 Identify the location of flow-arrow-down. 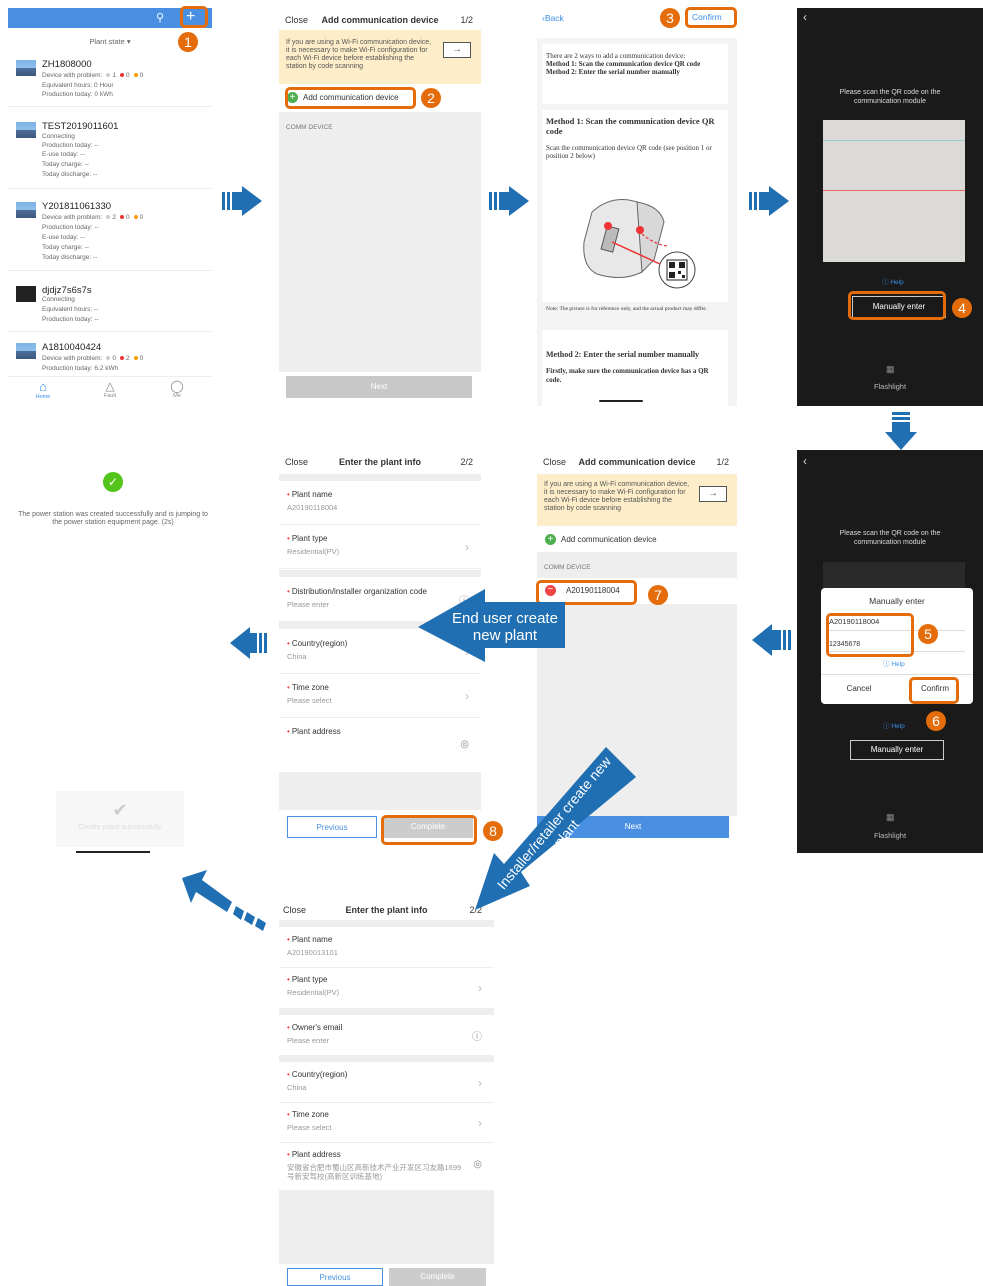
(901, 431).